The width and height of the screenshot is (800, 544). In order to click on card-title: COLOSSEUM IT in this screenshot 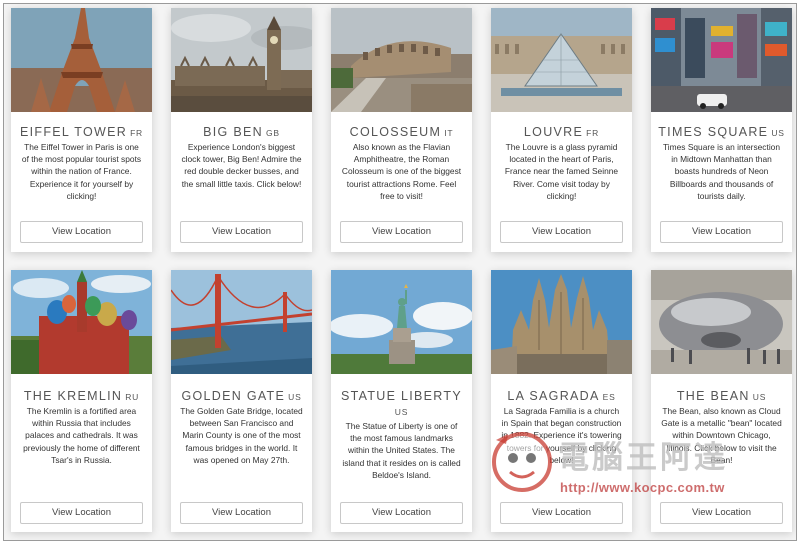, I will do `click(401, 132)`.